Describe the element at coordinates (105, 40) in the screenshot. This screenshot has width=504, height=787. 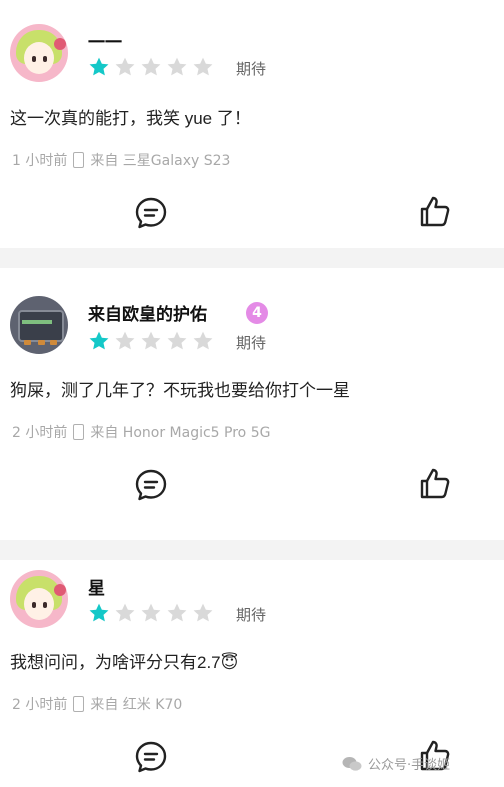
I see `username: 一一` at that location.